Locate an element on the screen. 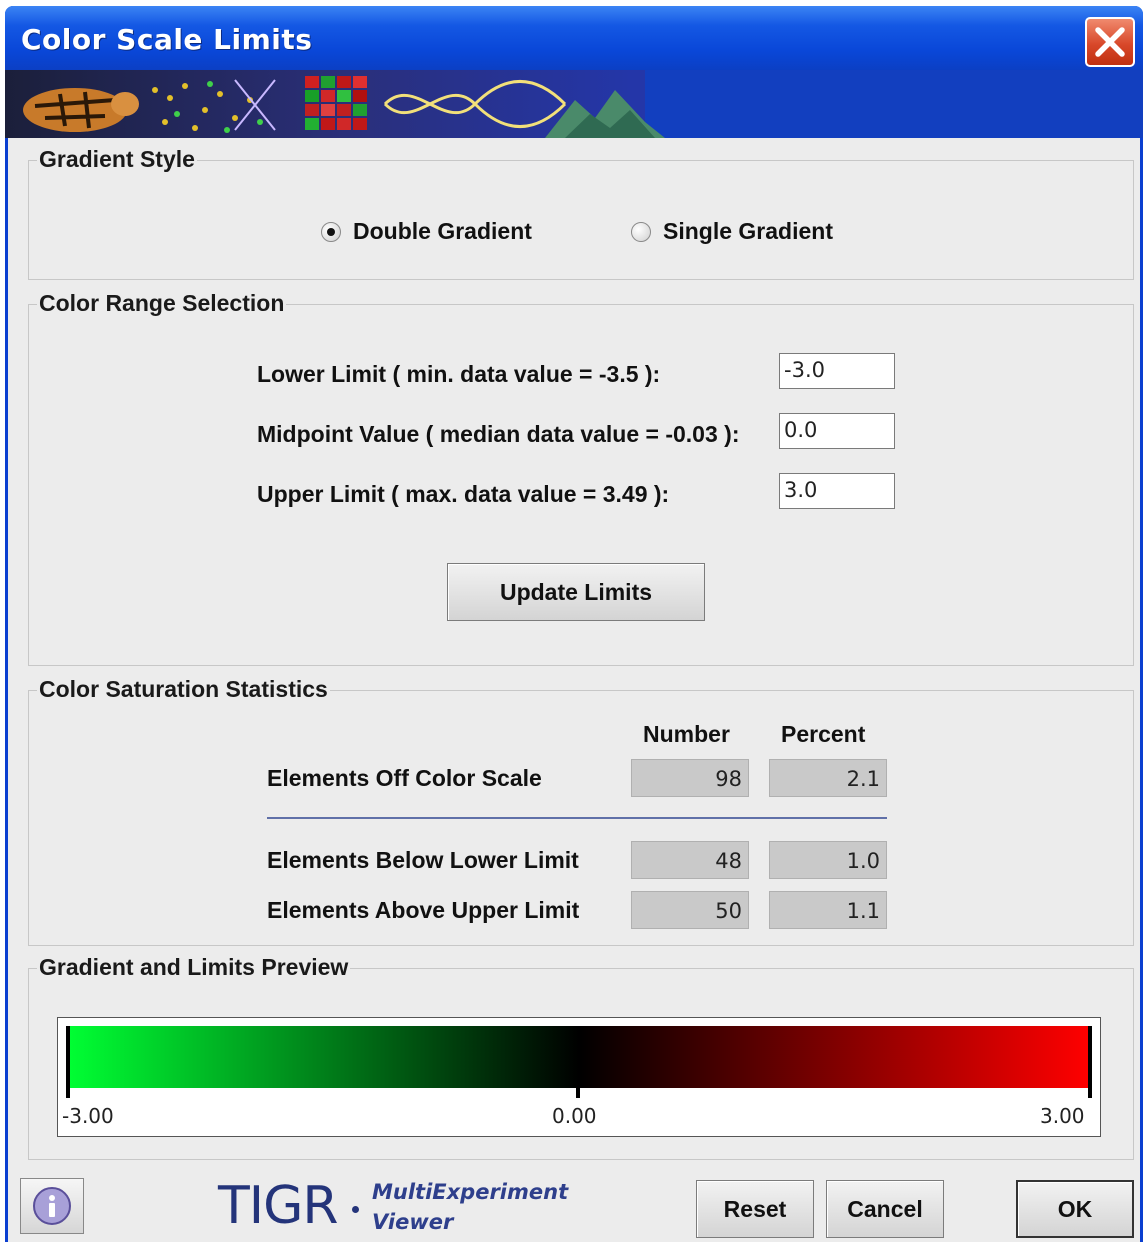 This screenshot has width=1148, height=1245. max-tick is located at coordinates (1090, 1062).